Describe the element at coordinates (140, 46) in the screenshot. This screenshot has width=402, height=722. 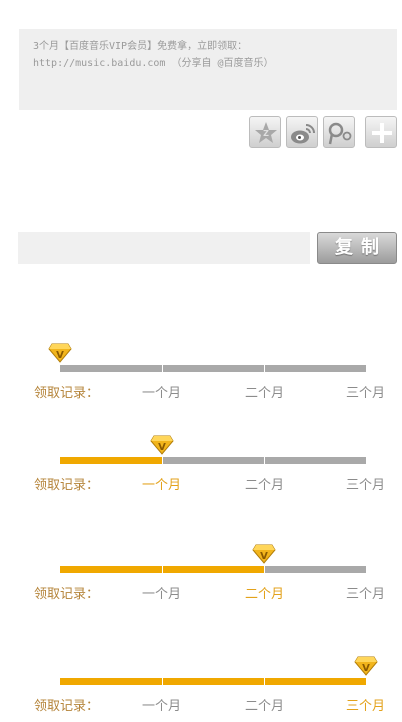
I see `share-text-line-1: 3个月【百度音乐VIP会员】免费拿，立即领取：` at that location.